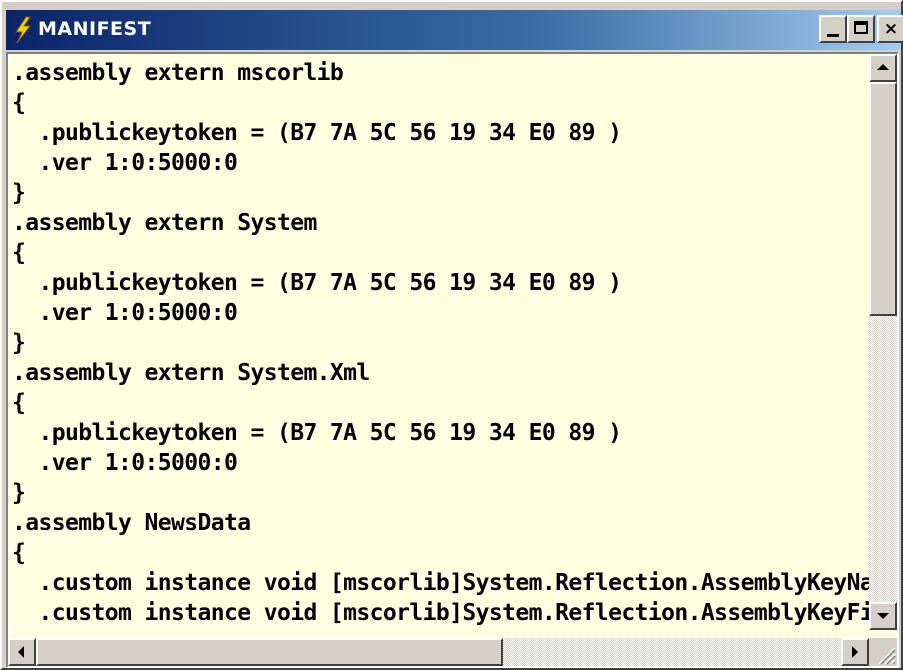 This screenshot has width=903, height=670. Describe the element at coordinates (191, 373) in the screenshot. I see `code-line: .assembly extern System.Xml` at that location.